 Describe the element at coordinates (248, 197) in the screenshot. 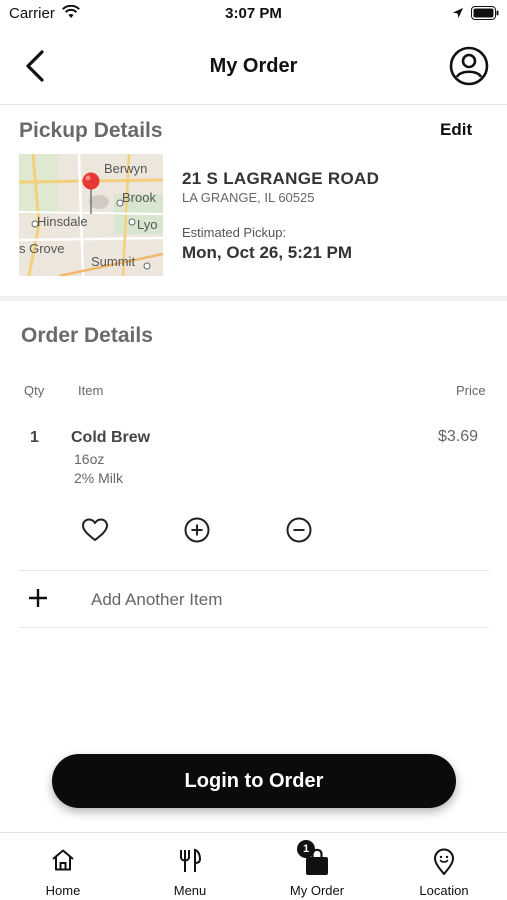

I see `store-city: LA GRANGE, IL 60525` at that location.